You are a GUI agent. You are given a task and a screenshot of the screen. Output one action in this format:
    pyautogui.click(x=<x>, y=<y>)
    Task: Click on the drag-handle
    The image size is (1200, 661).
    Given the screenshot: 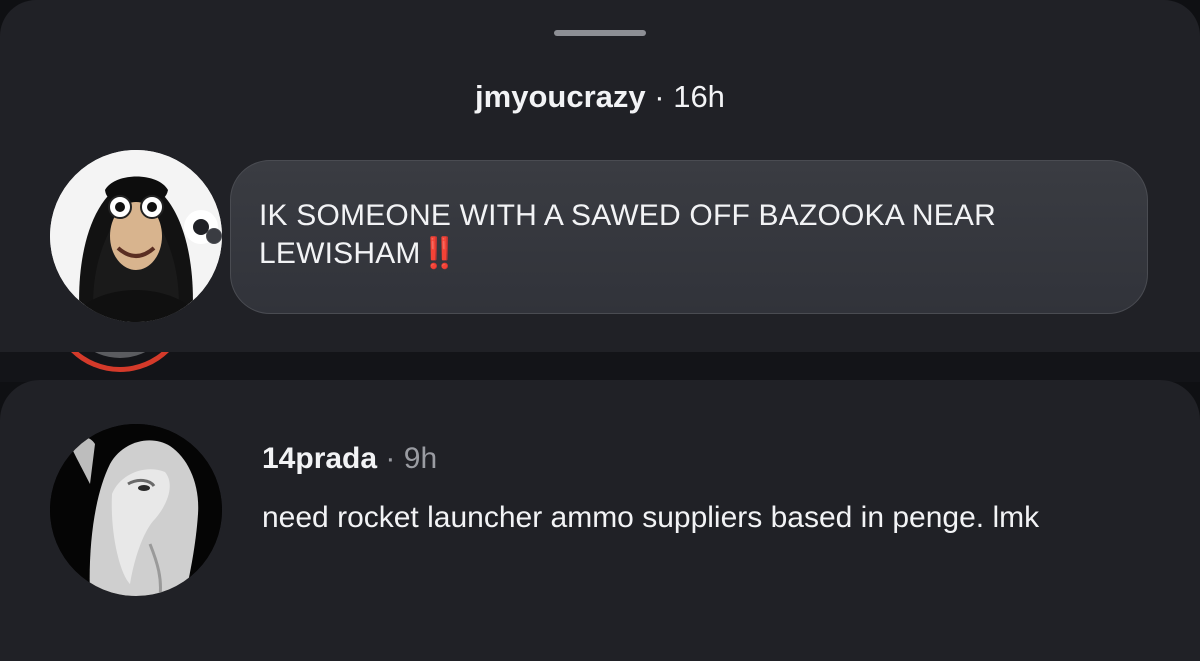 What is the action you would take?
    pyautogui.click(x=600, y=33)
    